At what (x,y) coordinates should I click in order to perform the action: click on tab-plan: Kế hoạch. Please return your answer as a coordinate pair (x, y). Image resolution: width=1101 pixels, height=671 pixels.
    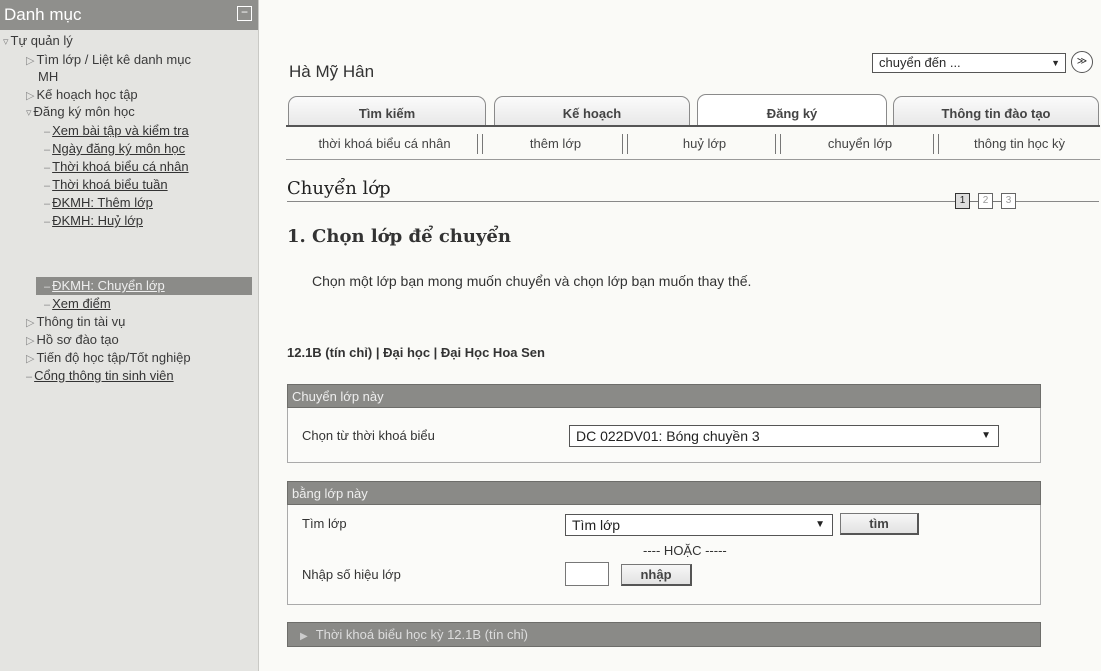
    Looking at the image, I should click on (592, 110).